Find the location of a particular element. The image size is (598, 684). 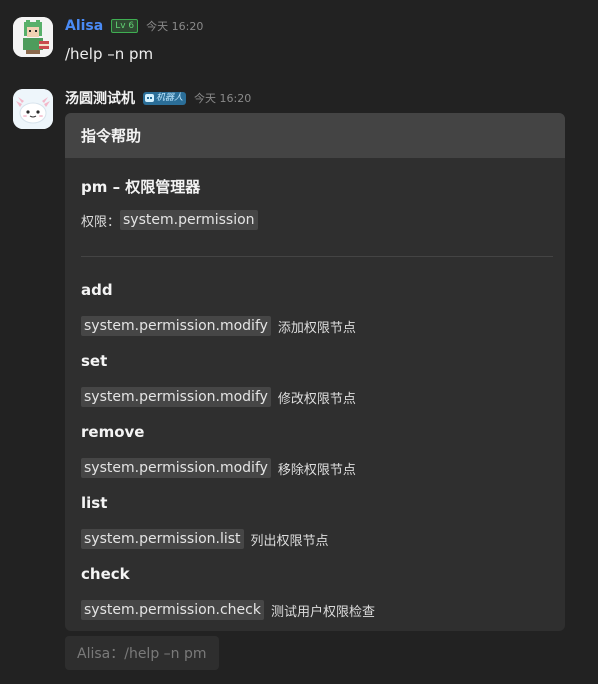

bot-avatar is located at coordinates (33, 109).